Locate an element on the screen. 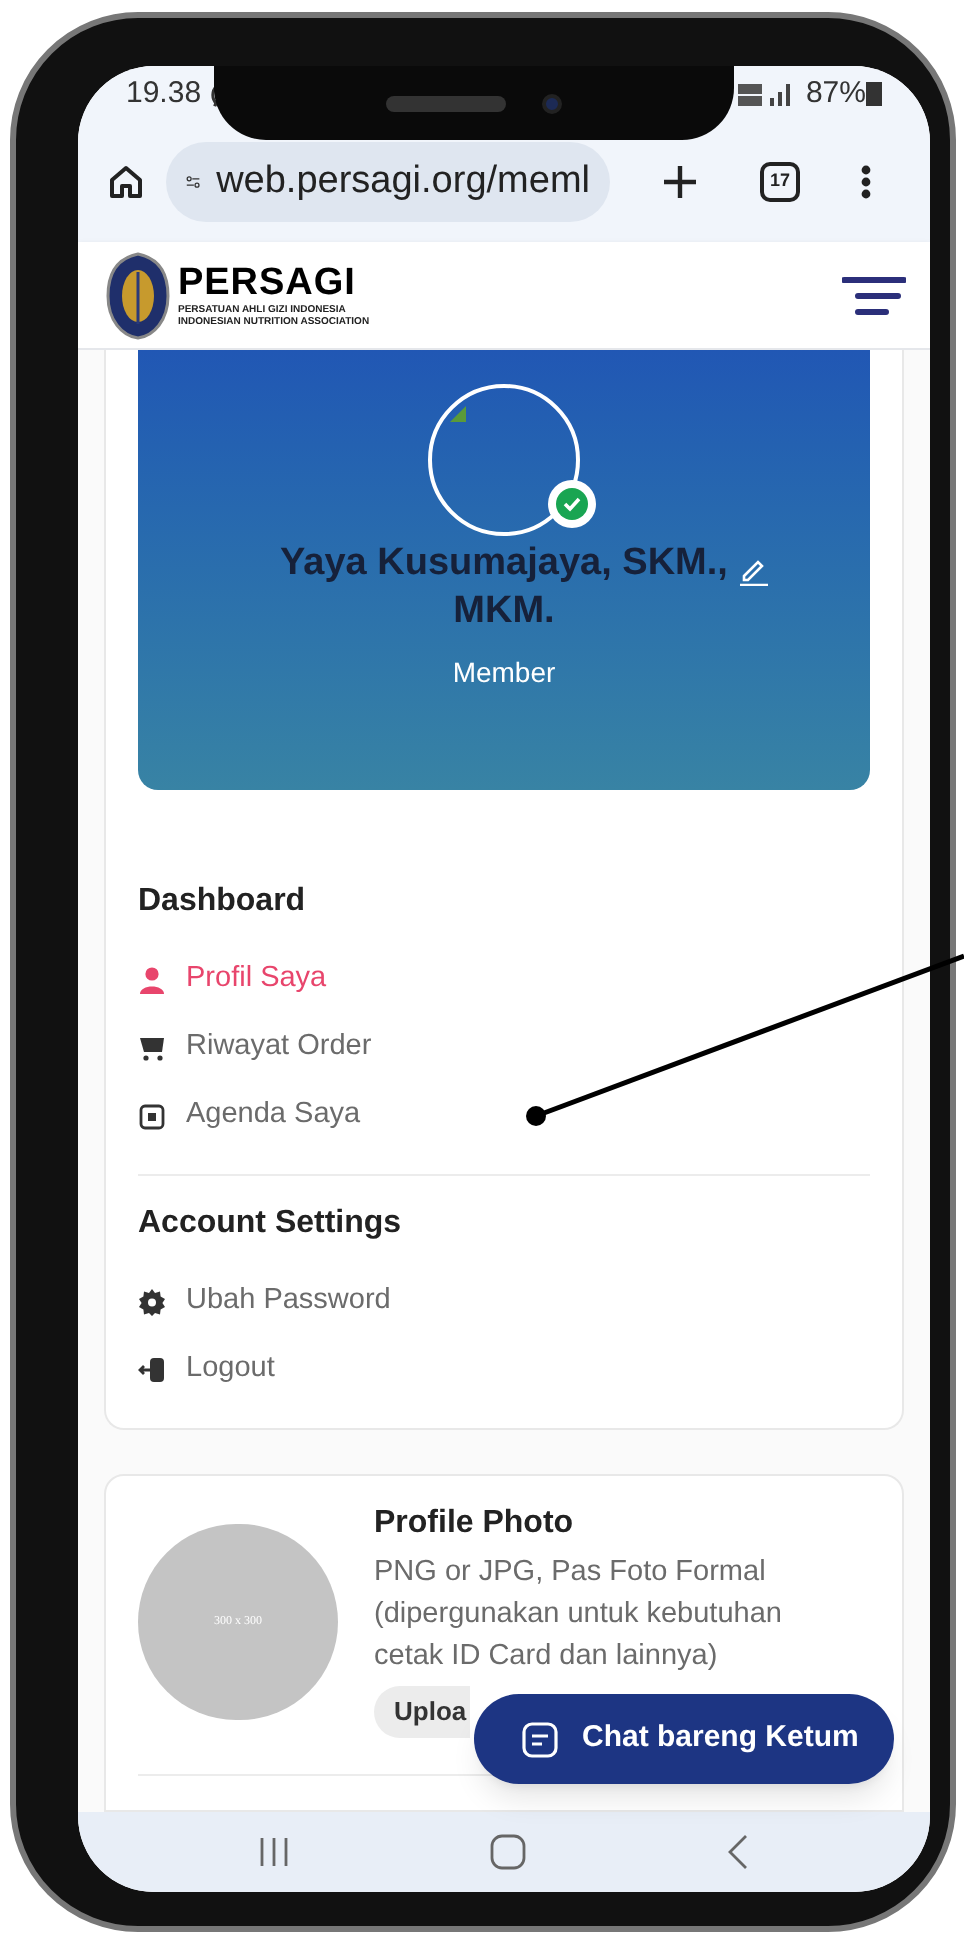  photo-card-title: Profile Photo is located at coordinates (475, 1524).